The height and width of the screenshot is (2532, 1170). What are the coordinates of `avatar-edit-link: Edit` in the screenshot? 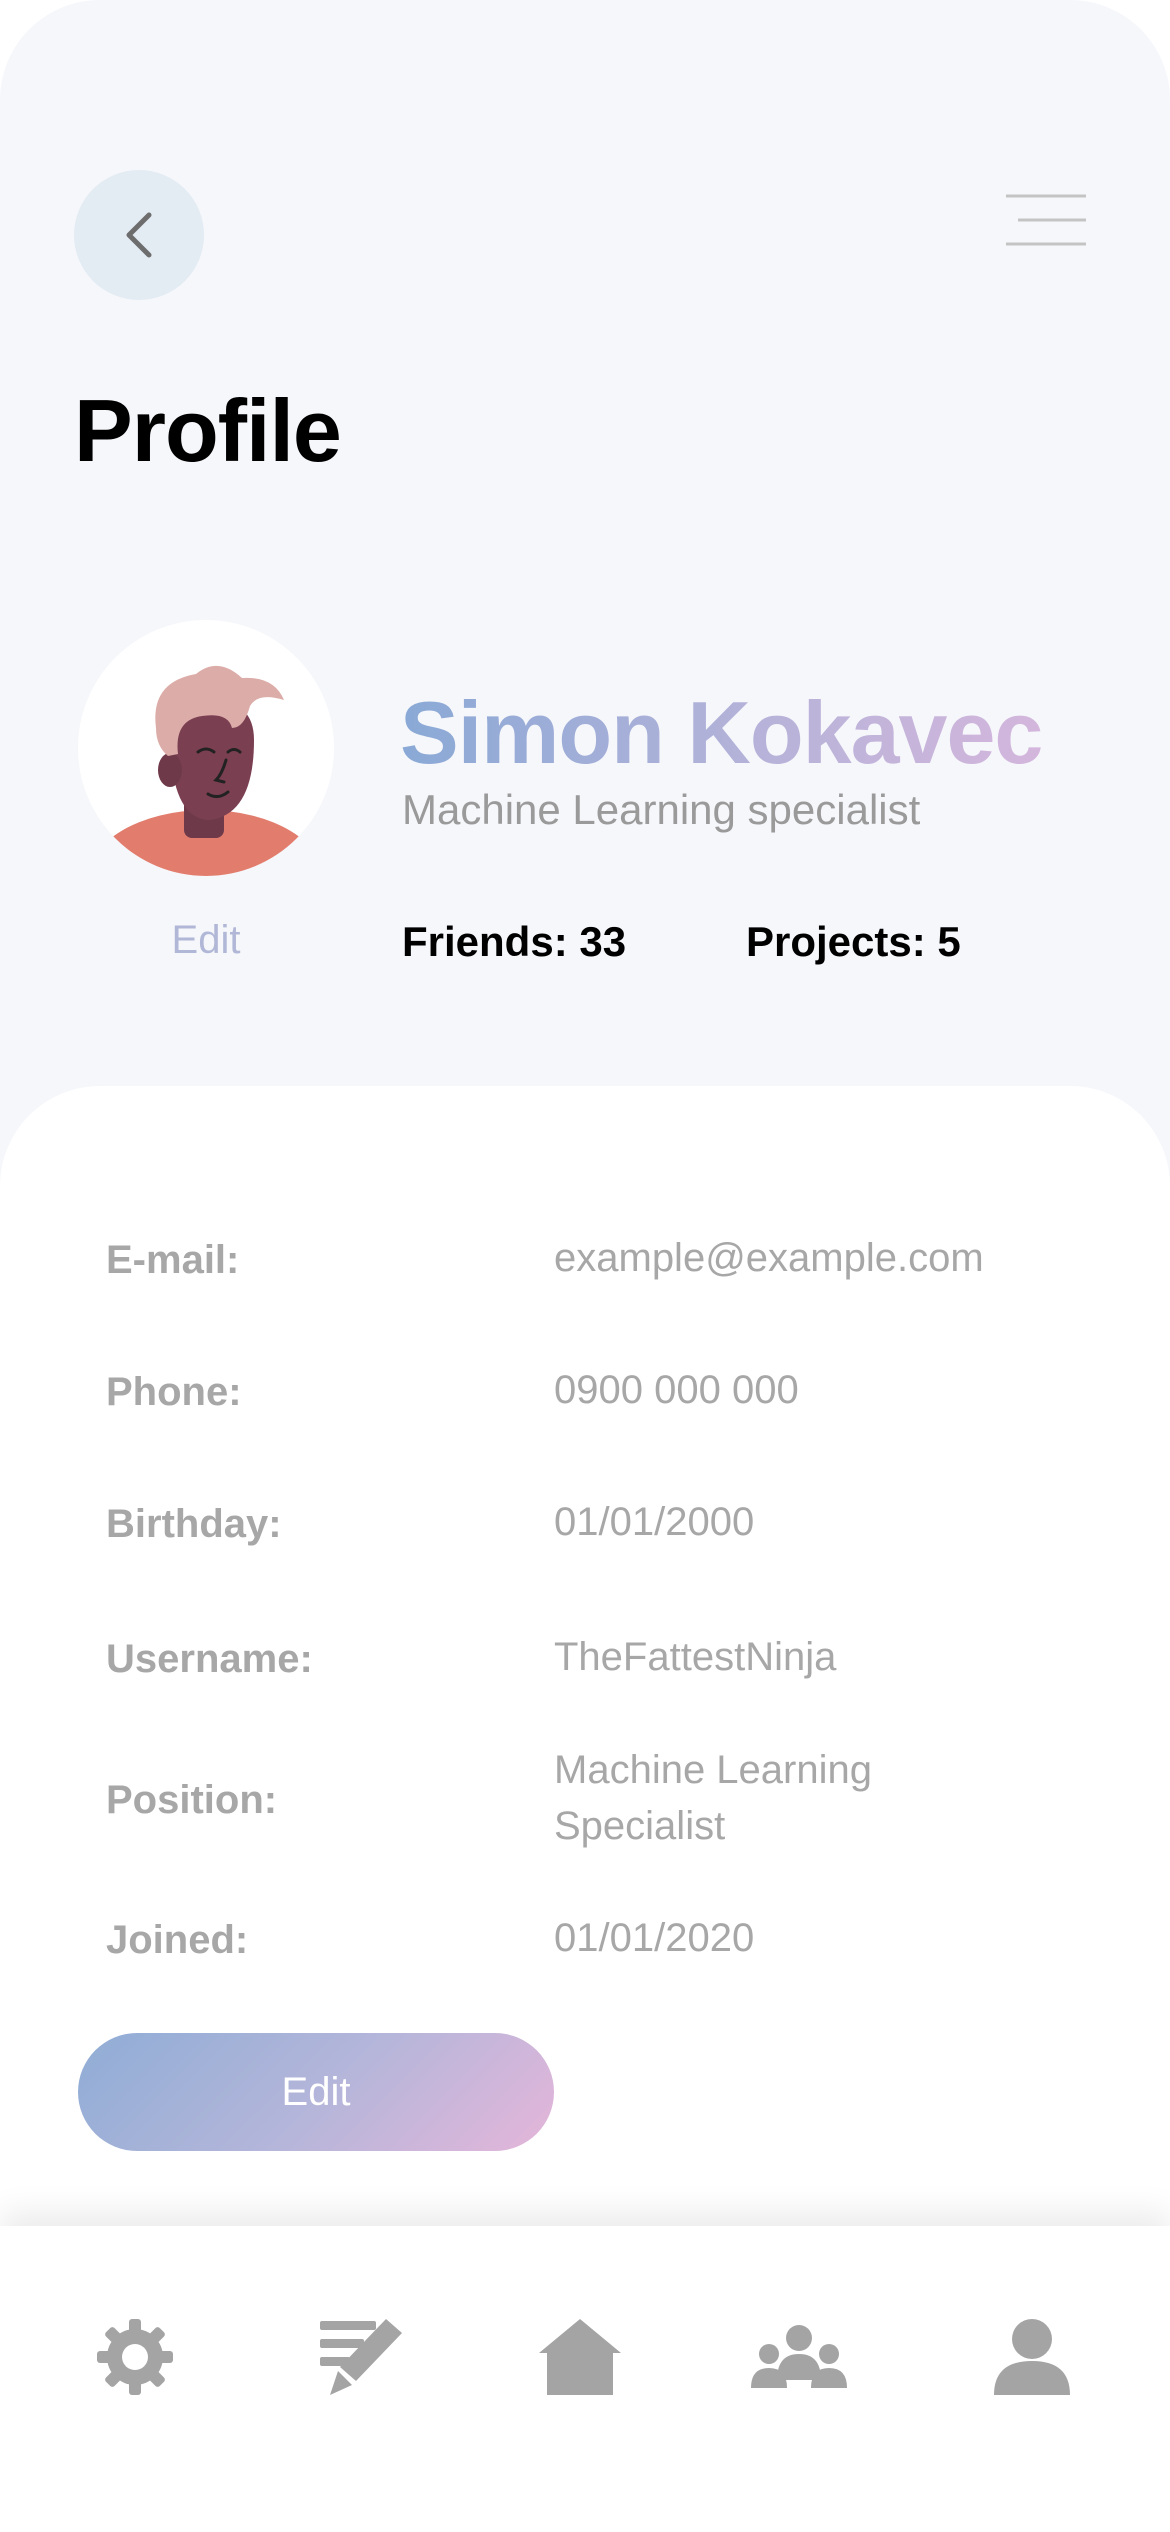 It's located at (206, 940).